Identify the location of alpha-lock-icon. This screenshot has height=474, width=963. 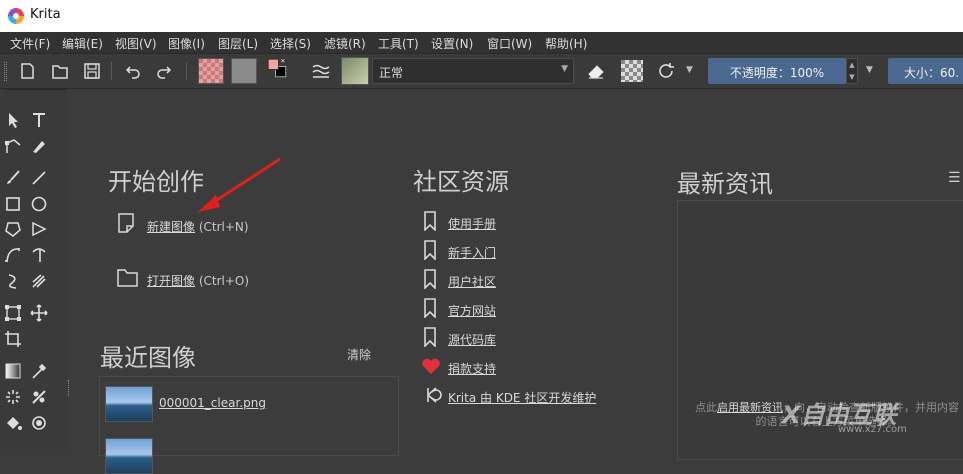
(632, 71).